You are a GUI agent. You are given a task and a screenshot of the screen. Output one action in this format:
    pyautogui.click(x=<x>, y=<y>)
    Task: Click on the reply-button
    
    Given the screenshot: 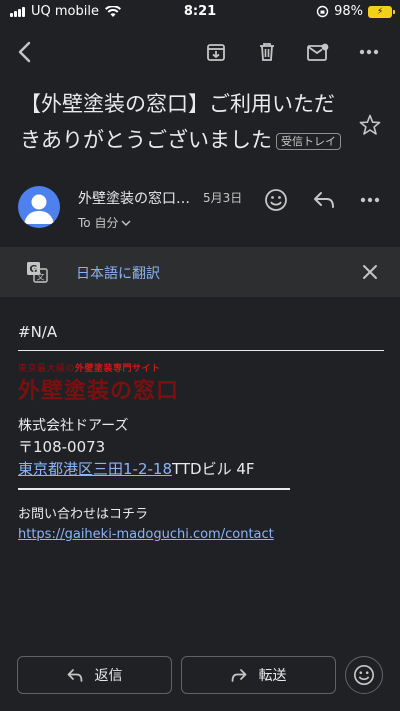 What is the action you would take?
    pyautogui.click(x=324, y=200)
    